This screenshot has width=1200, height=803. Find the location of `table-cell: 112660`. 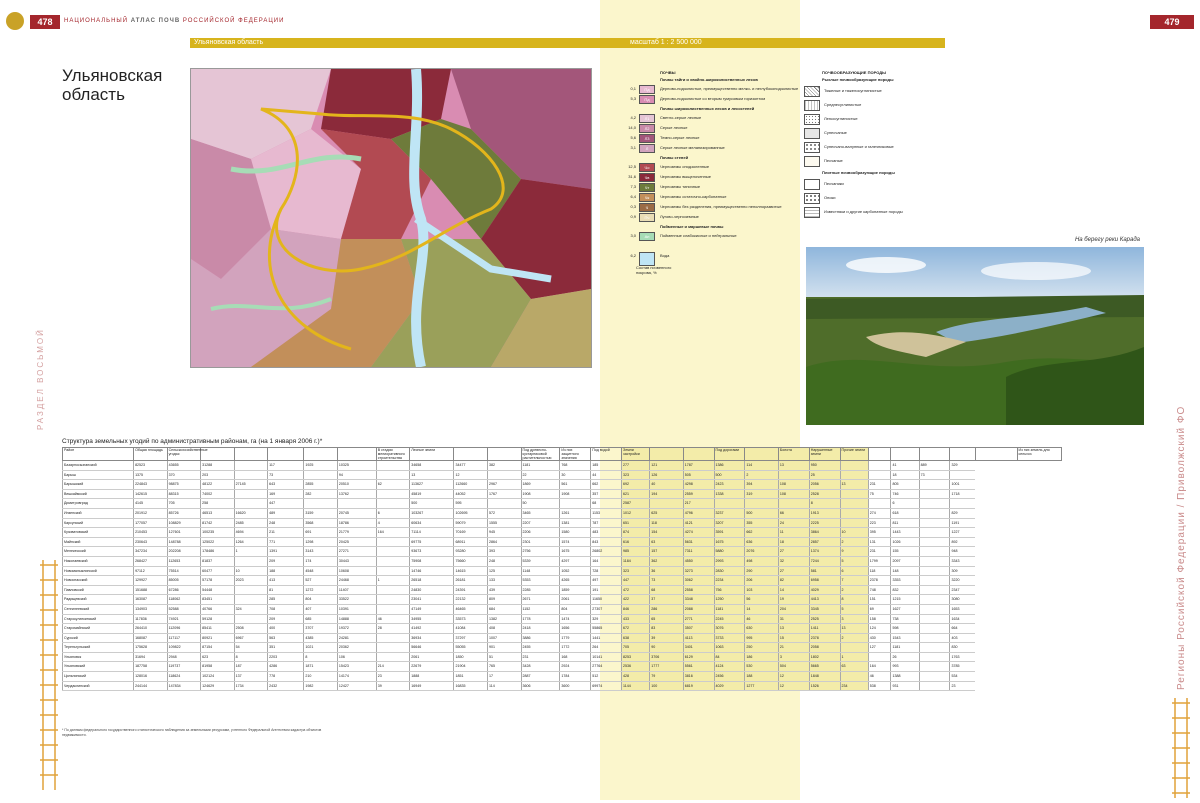

table-cell: 112660 is located at coordinates (470, 484).